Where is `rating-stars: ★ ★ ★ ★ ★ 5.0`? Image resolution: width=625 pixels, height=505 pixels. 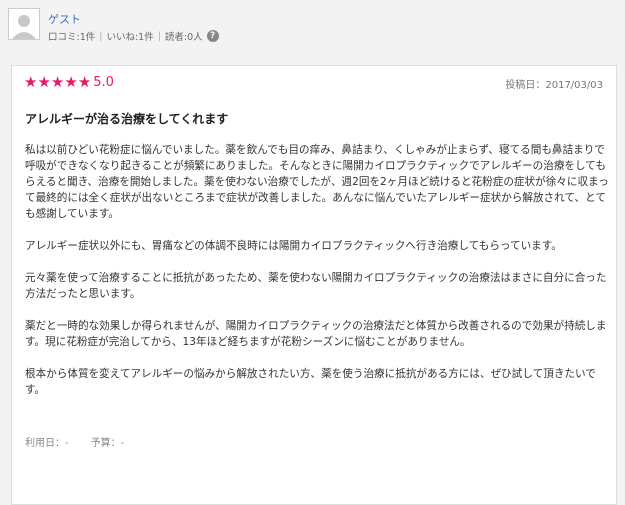 rating-stars: ★ ★ ★ ★ ★ 5.0 is located at coordinates (69, 82).